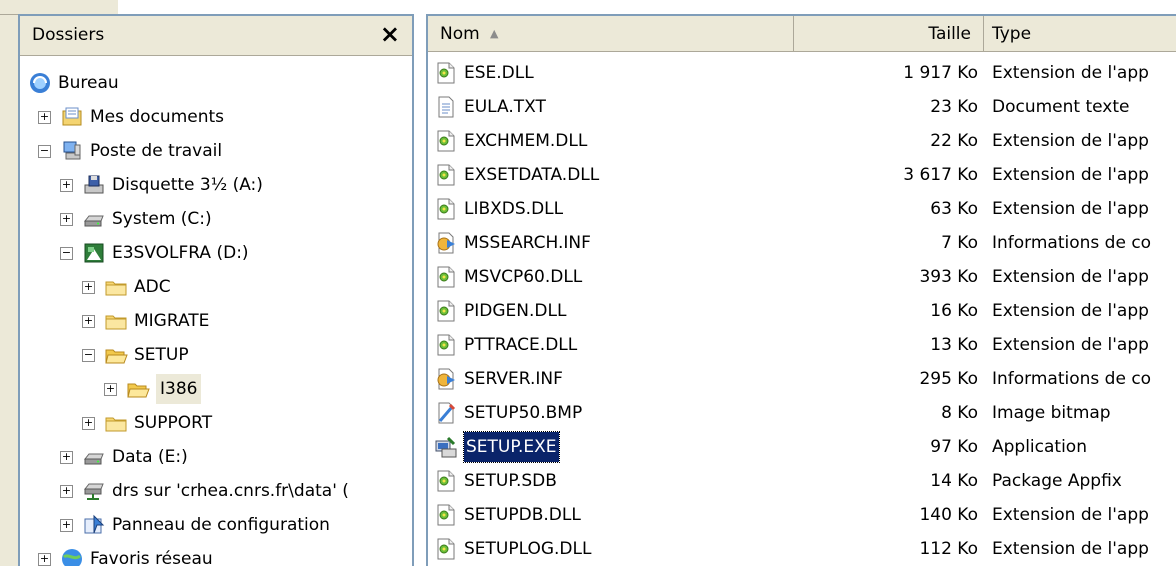 The height and width of the screenshot is (566, 1176). What do you see at coordinates (510, 481) in the screenshot?
I see `file-name: SETUP.SDB` at bounding box center [510, 481].